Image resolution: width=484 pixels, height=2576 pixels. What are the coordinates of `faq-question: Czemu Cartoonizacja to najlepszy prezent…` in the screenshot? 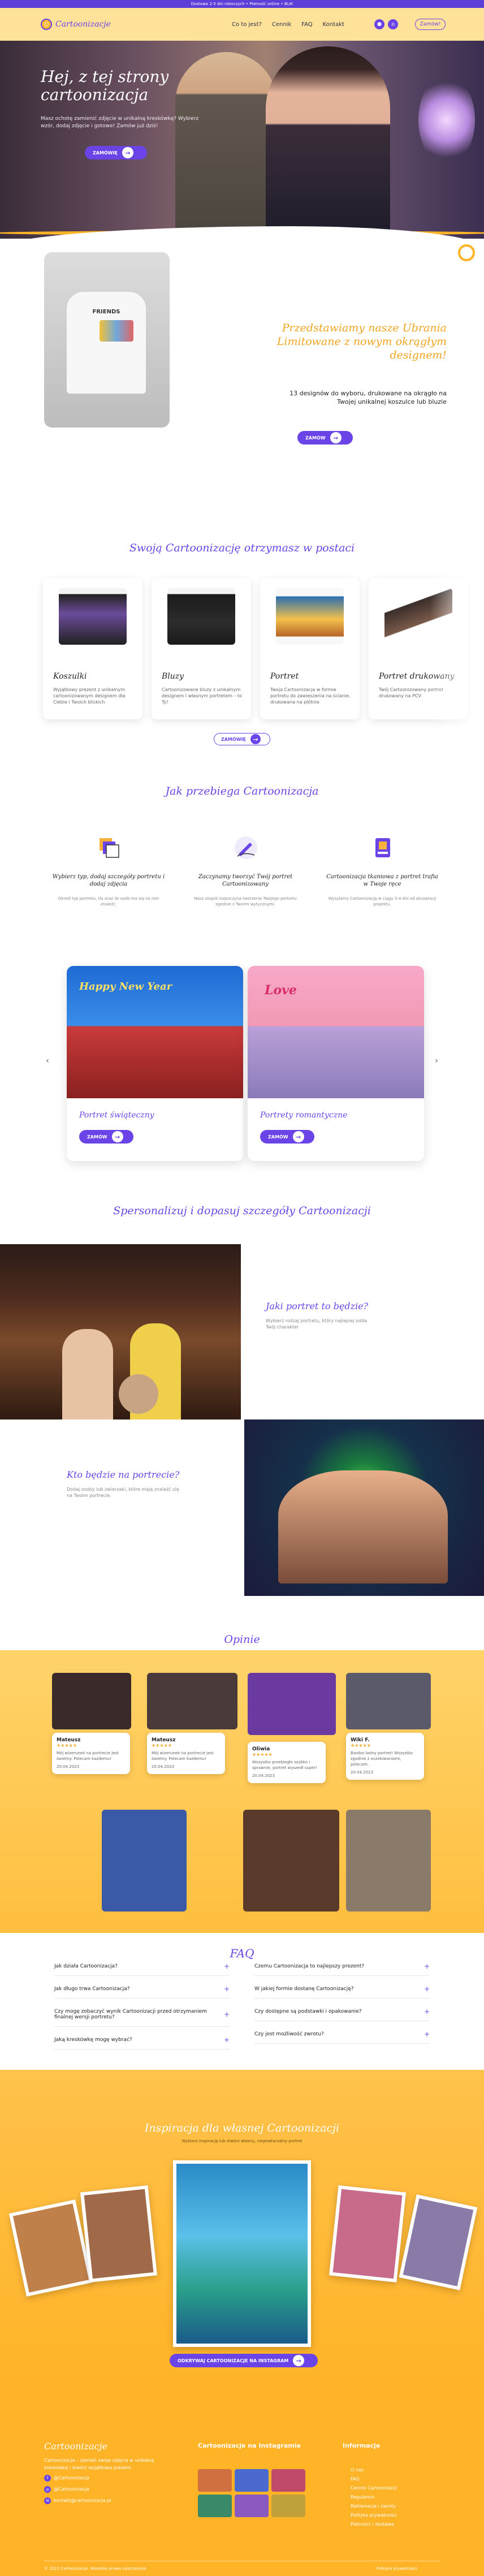 It's located at (309, 1966).